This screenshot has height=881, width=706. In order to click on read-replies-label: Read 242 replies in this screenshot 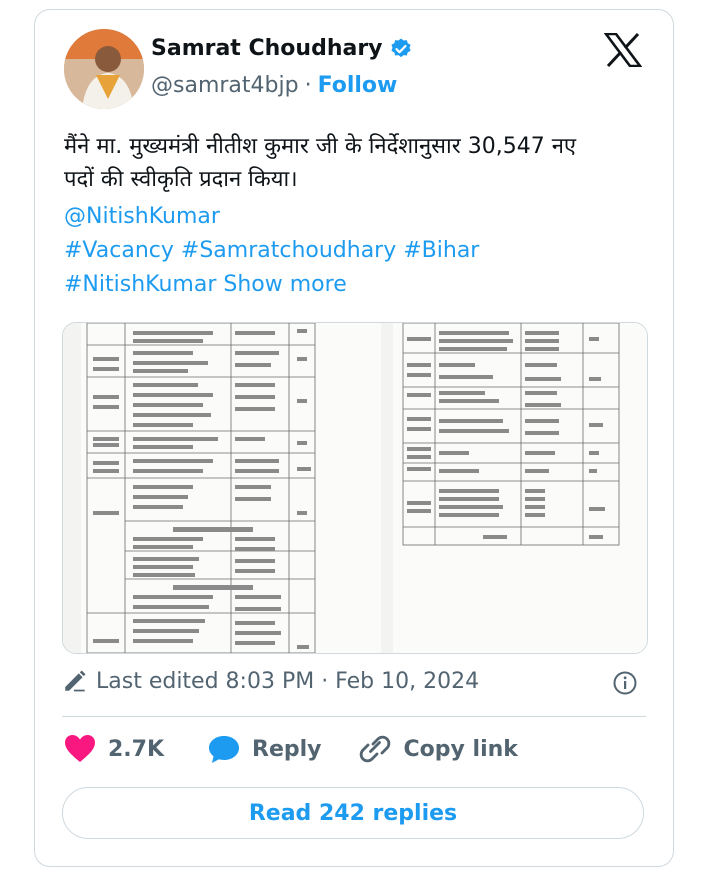, I will do `click(353, 813)`.